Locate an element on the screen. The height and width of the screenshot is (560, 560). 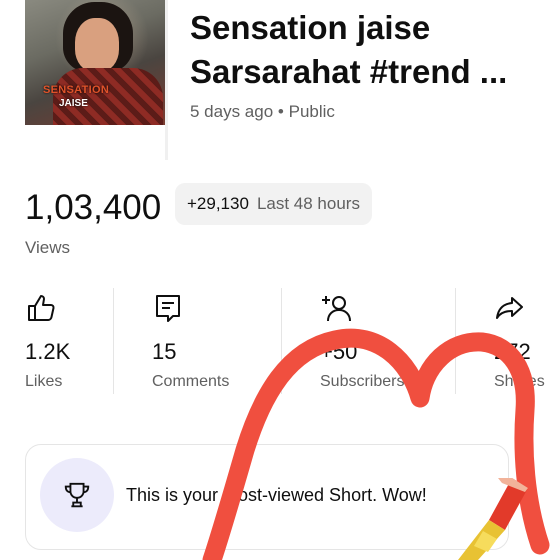
thumbs-up-icon is located at coordinates (41, 308).